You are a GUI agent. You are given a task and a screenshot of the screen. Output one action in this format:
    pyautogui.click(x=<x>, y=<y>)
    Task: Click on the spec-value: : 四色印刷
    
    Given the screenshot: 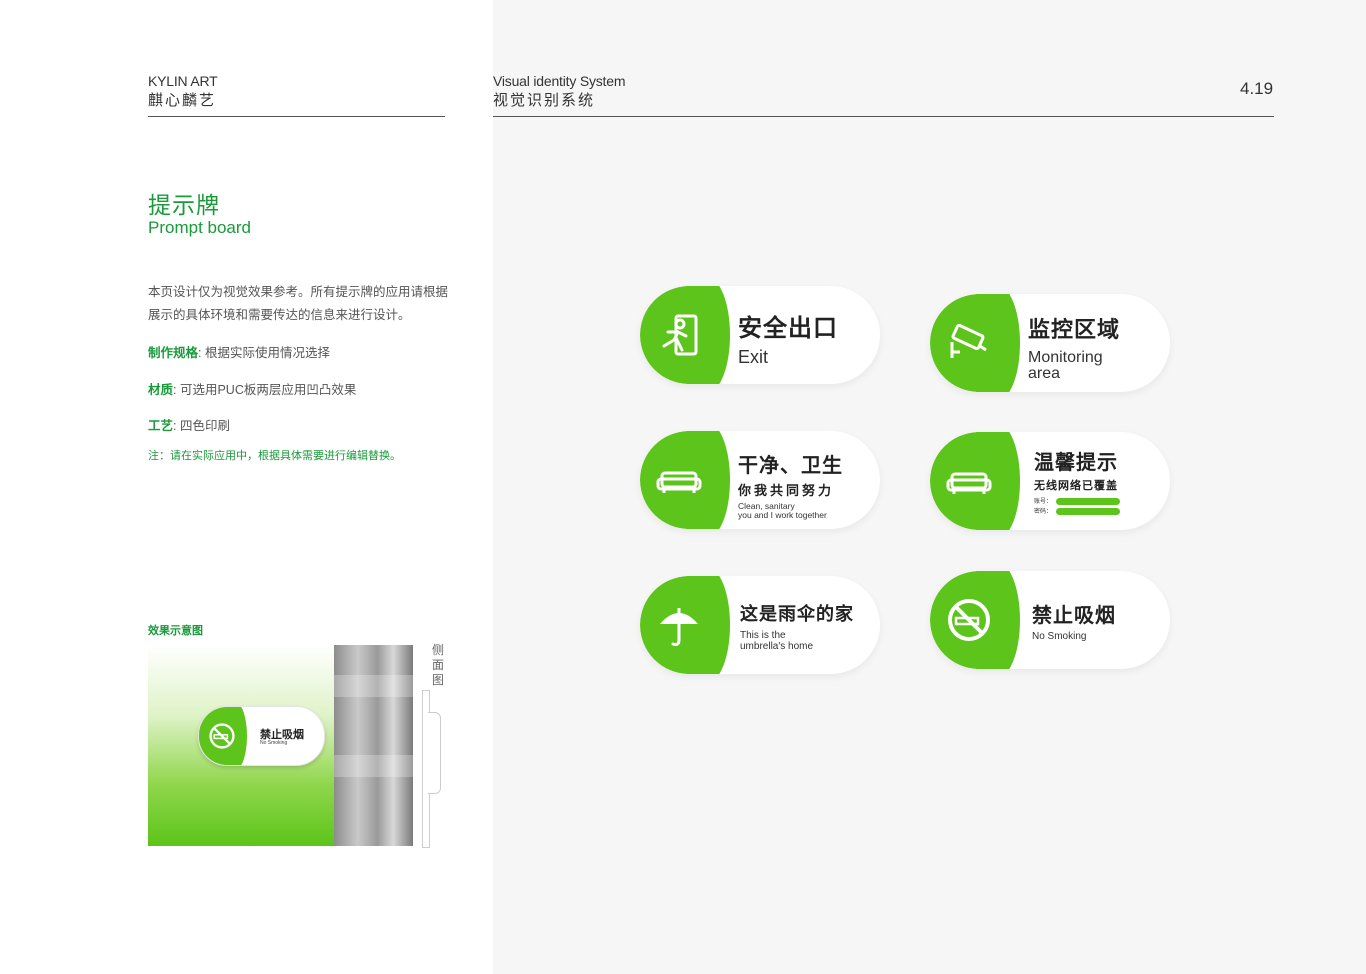 What is the action you would take?
    pyautogui.click(x=201, y=426)
    